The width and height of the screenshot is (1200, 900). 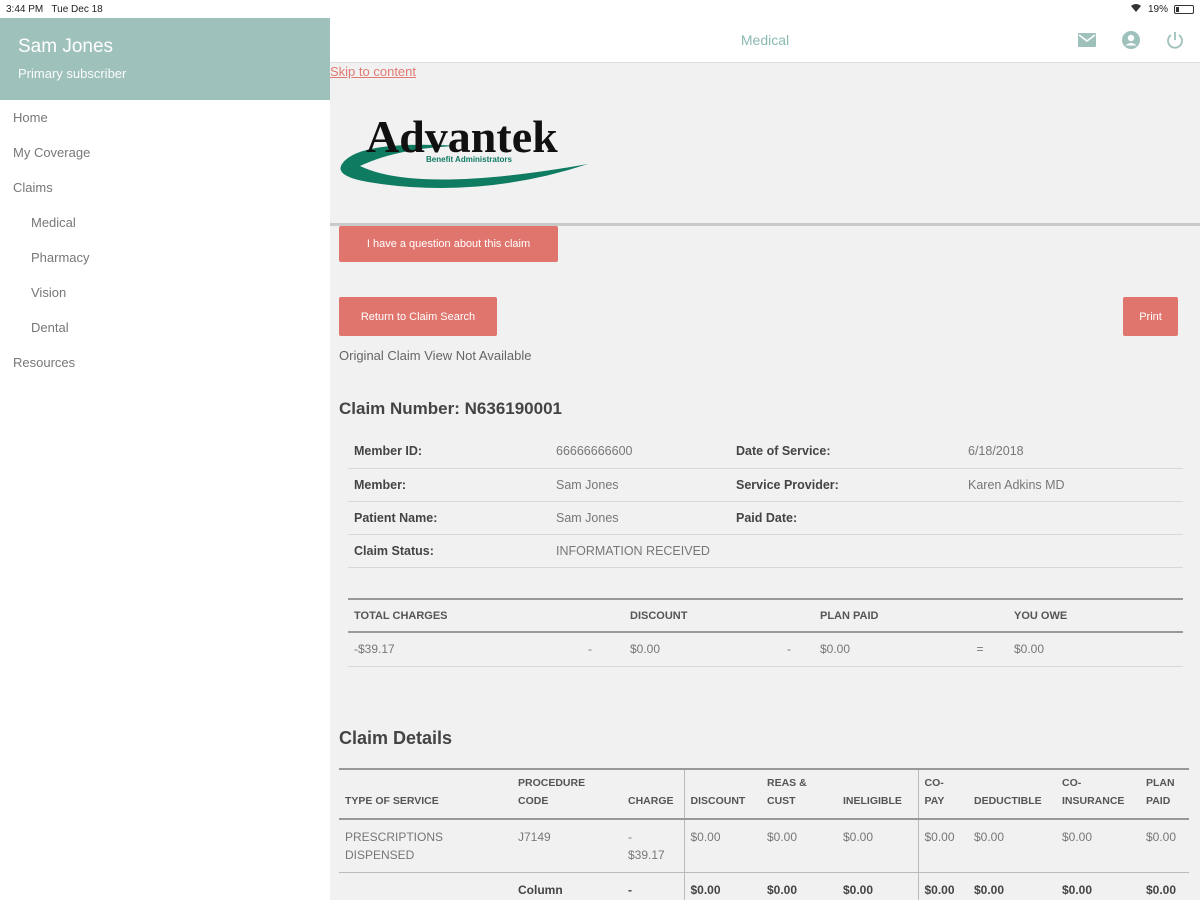 I want to click on procedure-code-header-line1: PROCEDURE, so click(x=552, y=783).